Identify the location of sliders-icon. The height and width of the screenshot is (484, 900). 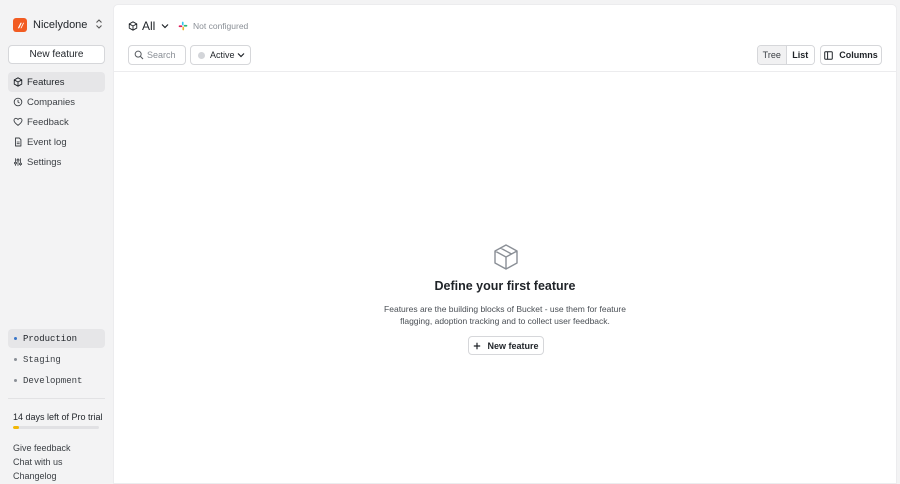
(18, 162).